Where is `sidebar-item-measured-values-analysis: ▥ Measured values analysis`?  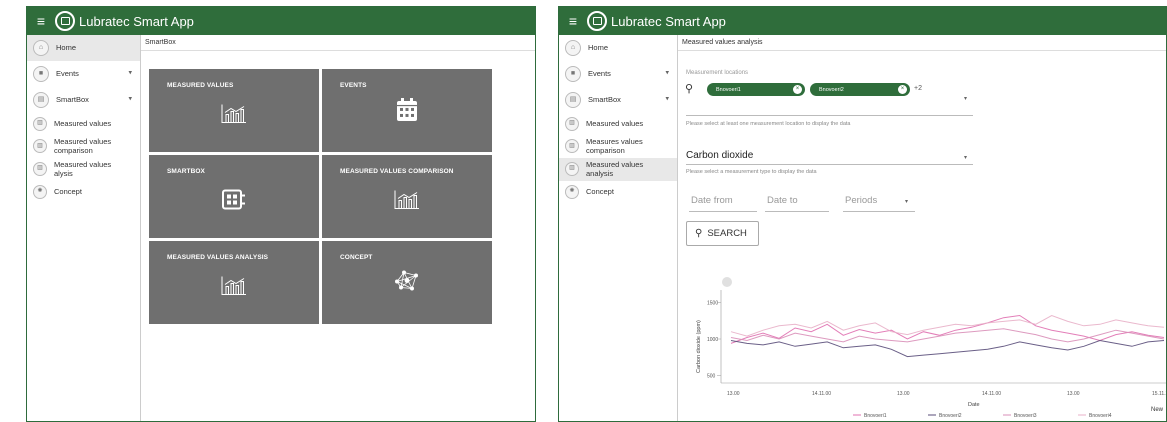
sidebar-item-measured-values-analysis: ▥ Measured values analysis is located at coordinates (618, 169).